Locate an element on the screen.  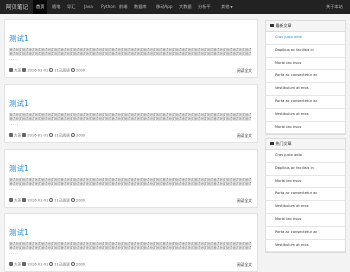
nav-item-other: 其他 ▼ is located at coordinates (227, 7).